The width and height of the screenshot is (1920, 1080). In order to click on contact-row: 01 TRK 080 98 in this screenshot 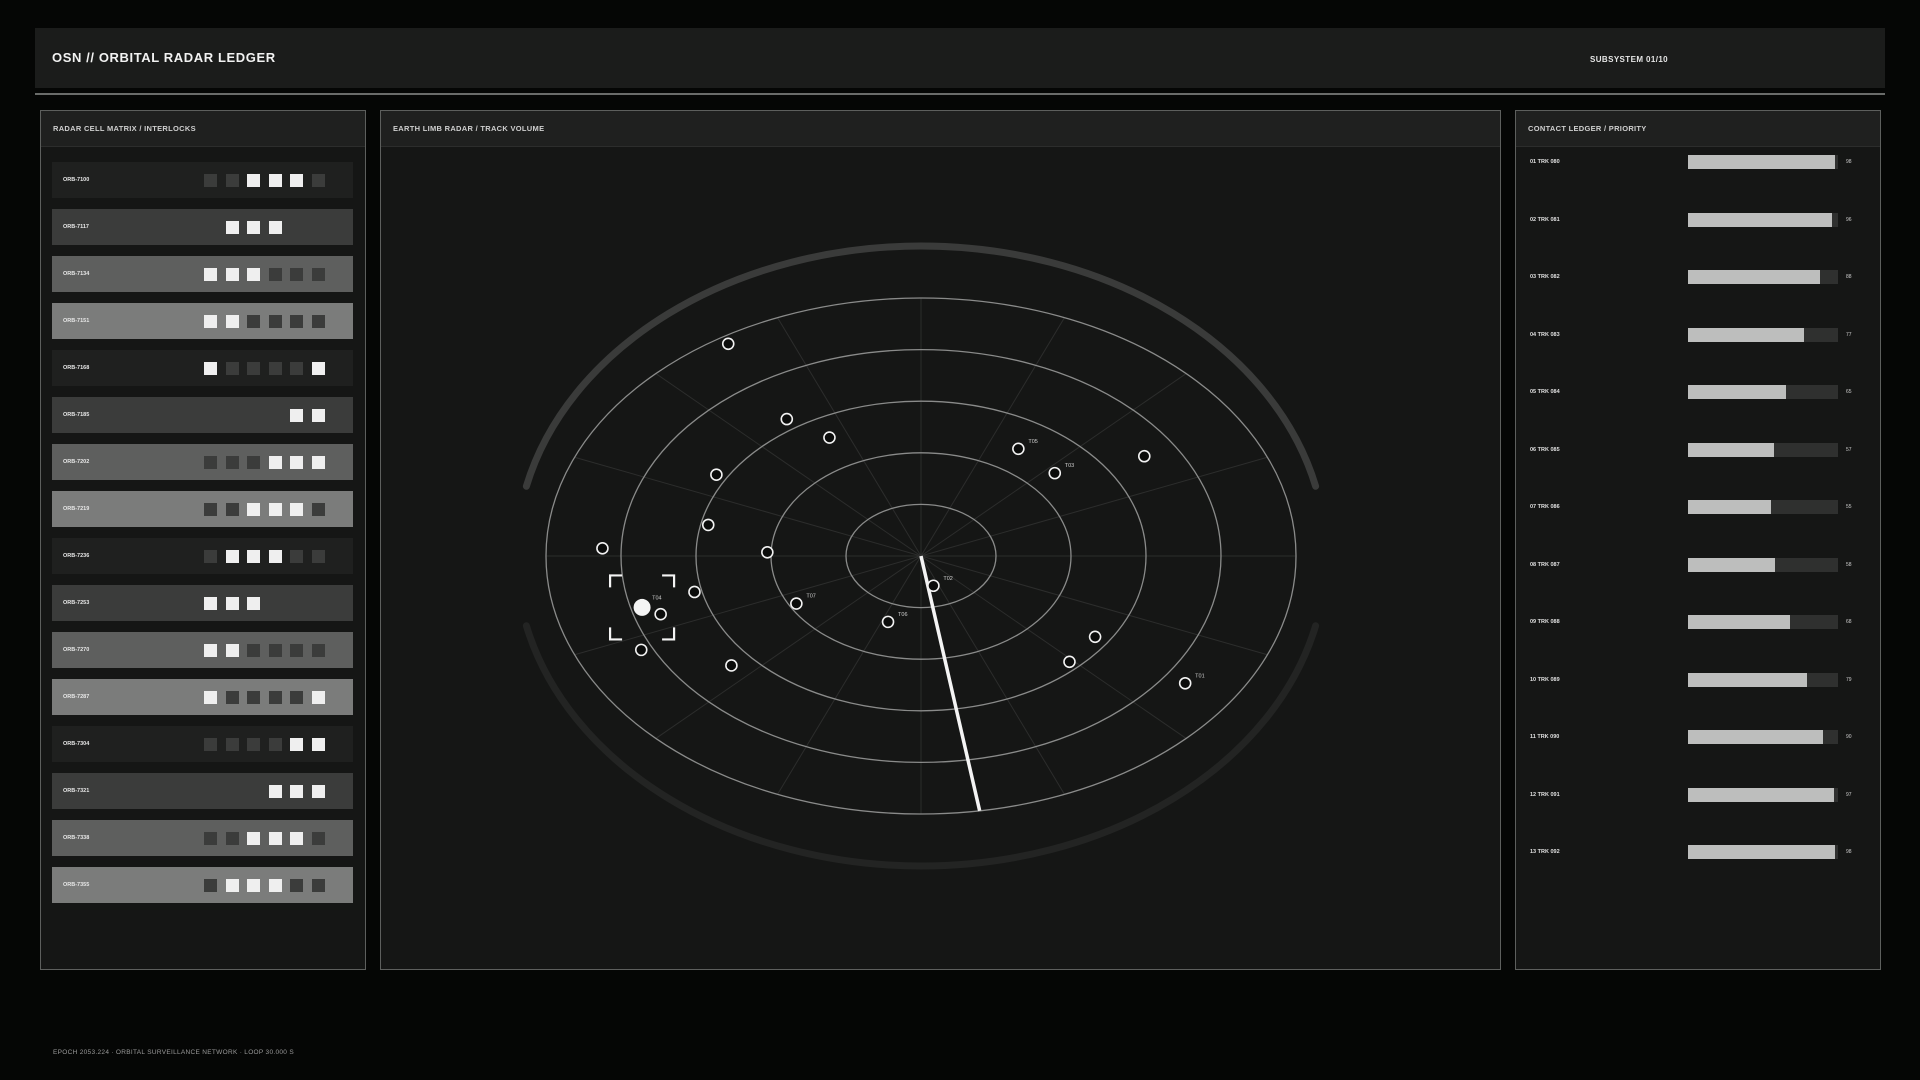, I will do `click(1696, 165)`.